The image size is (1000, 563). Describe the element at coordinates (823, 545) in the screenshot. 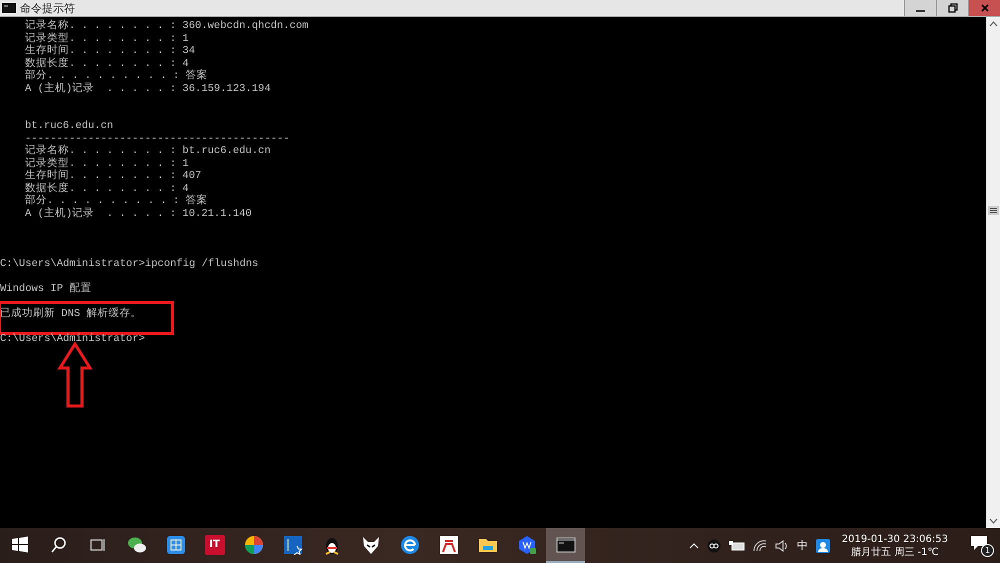

I see `person-app-icon` at that location.